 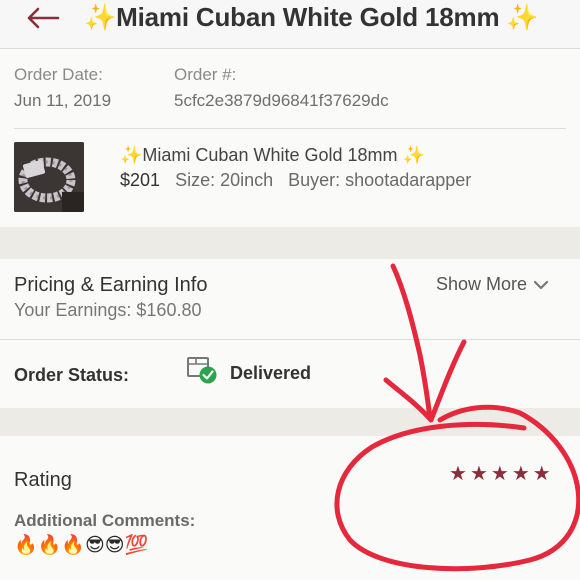 I want to click on comment-emojis: 🔥🔥🔥😎😎💯, so click(x=81, y=545).